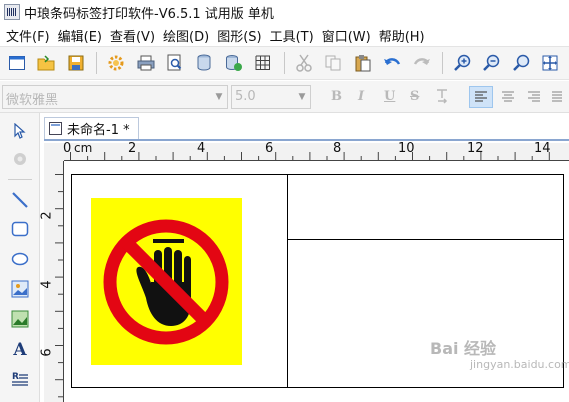 This screenshot has height=402, width=569. I want to click on menu-edit: 编辑(E), so click(82, 35).